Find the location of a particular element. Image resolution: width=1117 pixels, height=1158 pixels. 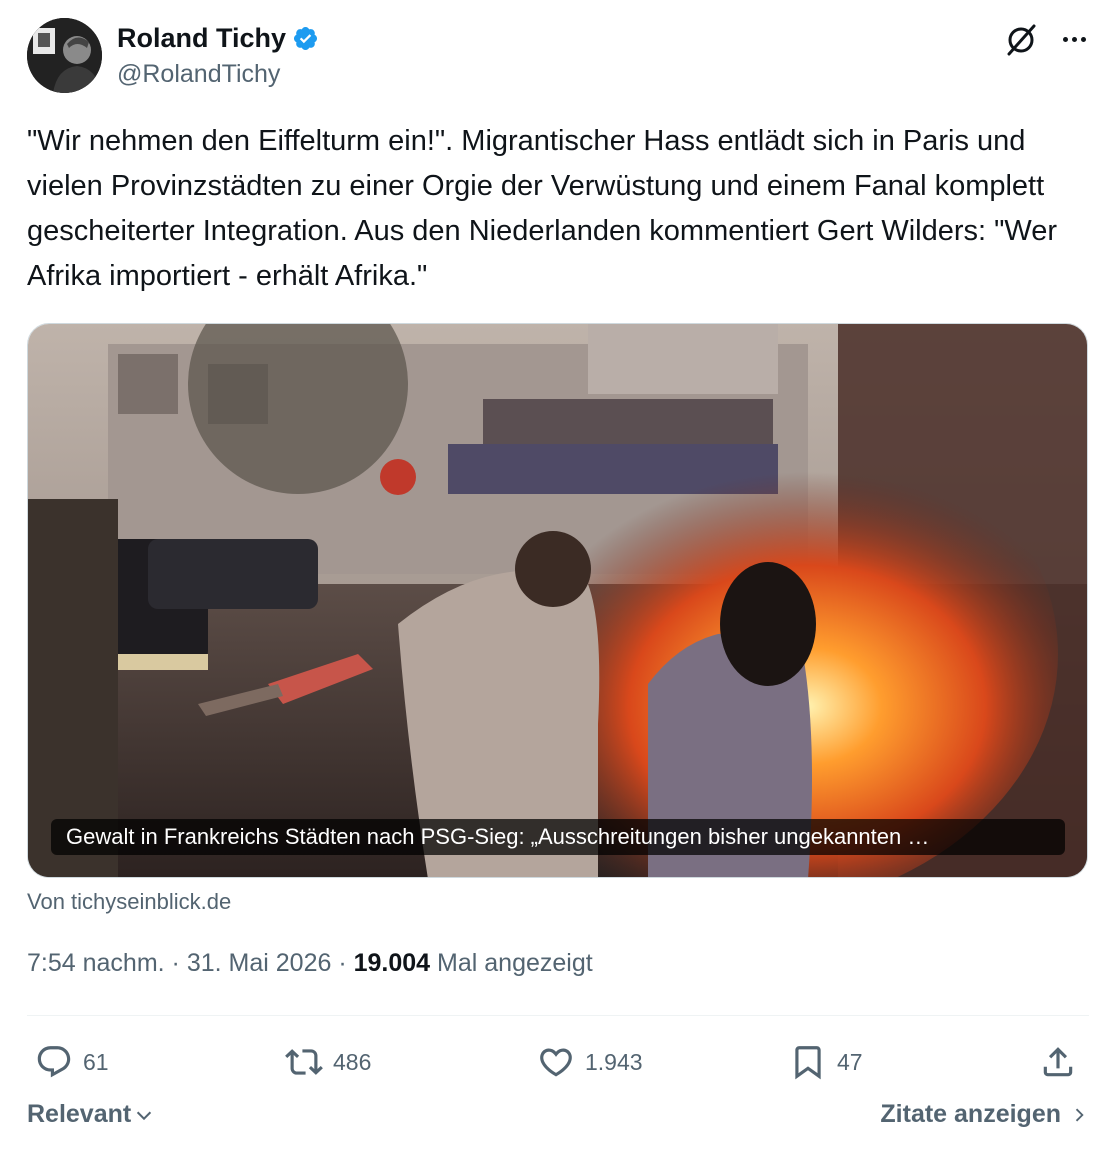

verified-icon is located at coordinates (306, 38).